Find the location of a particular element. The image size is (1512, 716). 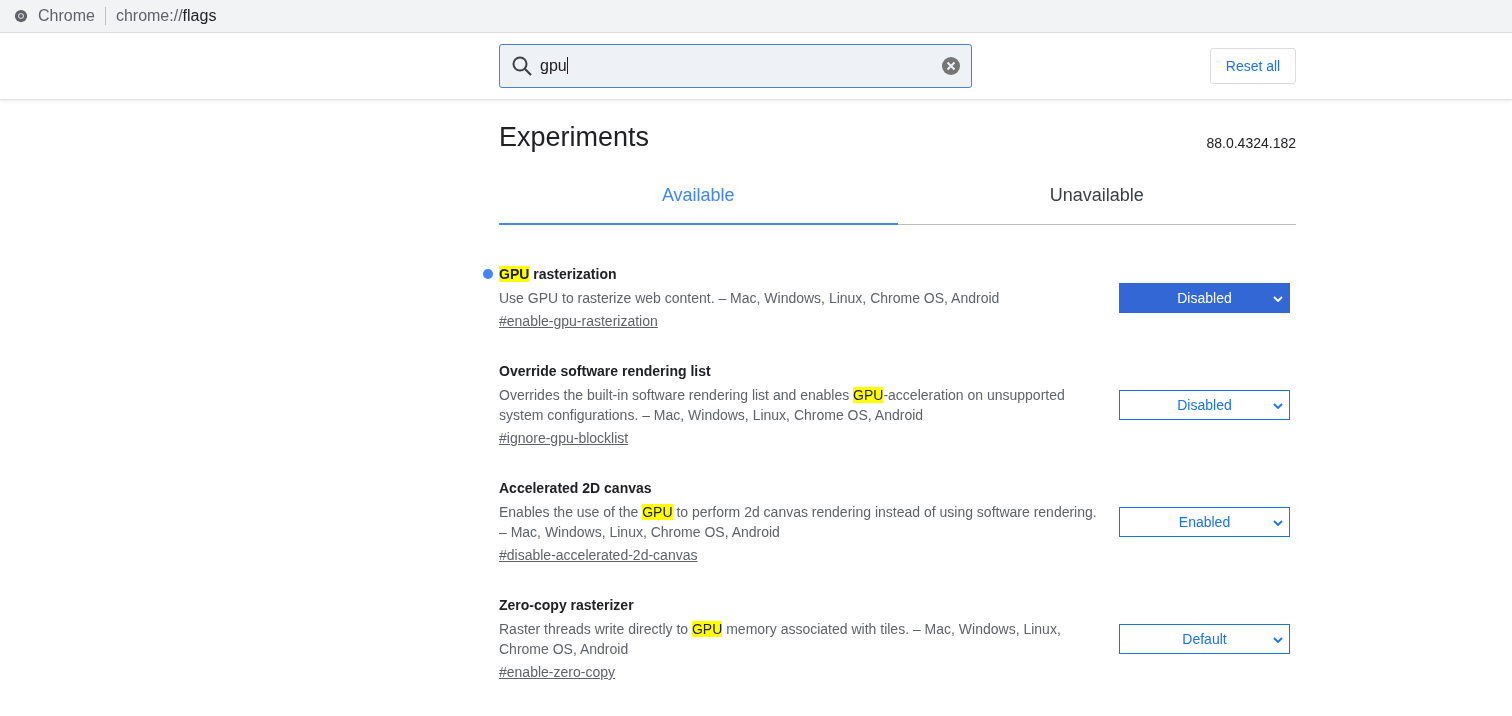

flag-link: #enable-zero-copy is located at coordinates (557, 672).